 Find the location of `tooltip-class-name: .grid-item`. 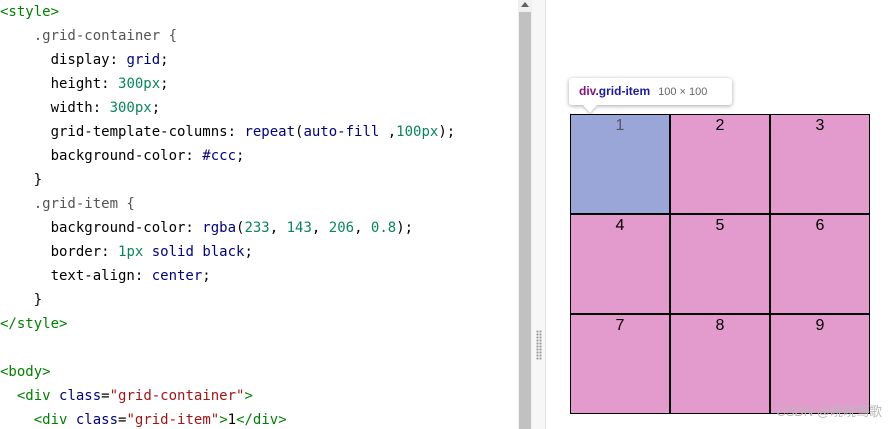

tooltip-class-name: .grid-item is located at coordinates (623, 91).